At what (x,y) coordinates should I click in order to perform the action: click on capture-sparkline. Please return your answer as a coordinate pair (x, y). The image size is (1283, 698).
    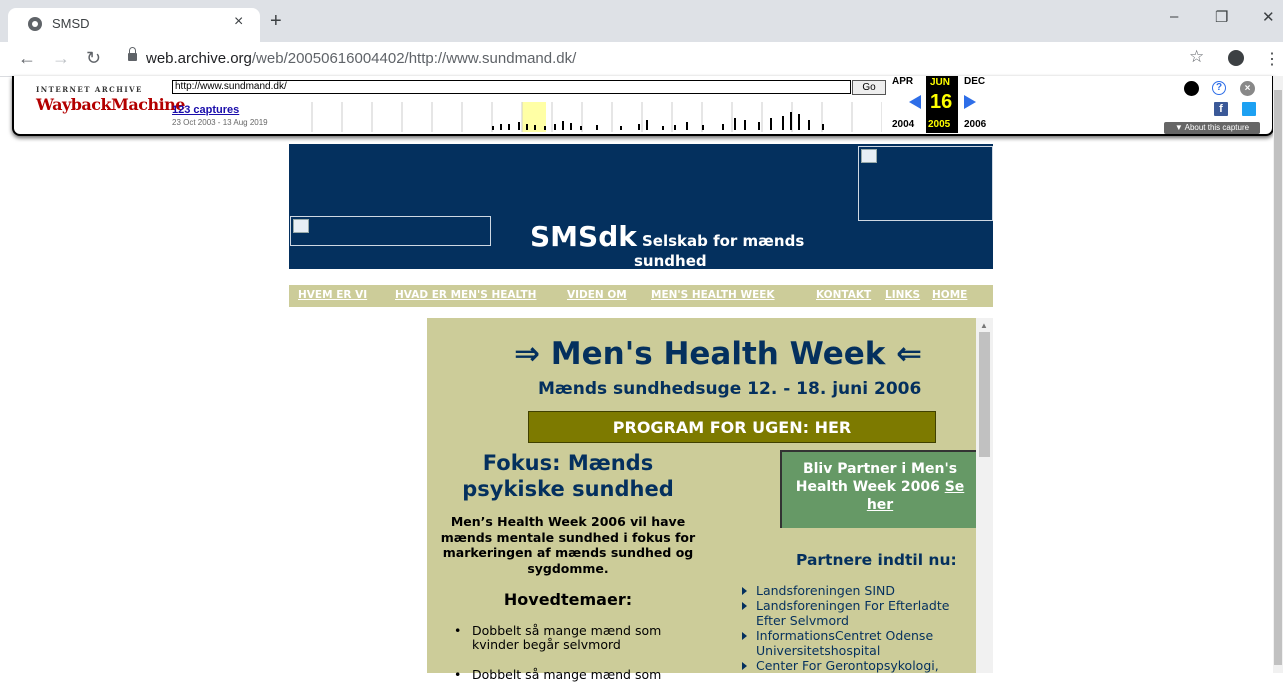
    Looking at the image, I should click on (582, 117).